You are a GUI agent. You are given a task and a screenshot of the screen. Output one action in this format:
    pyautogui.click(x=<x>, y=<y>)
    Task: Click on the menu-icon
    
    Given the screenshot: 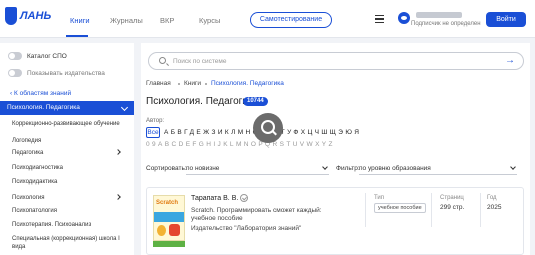 What is the action you would take?
    pyautogui.click(x=379, y=19)
    